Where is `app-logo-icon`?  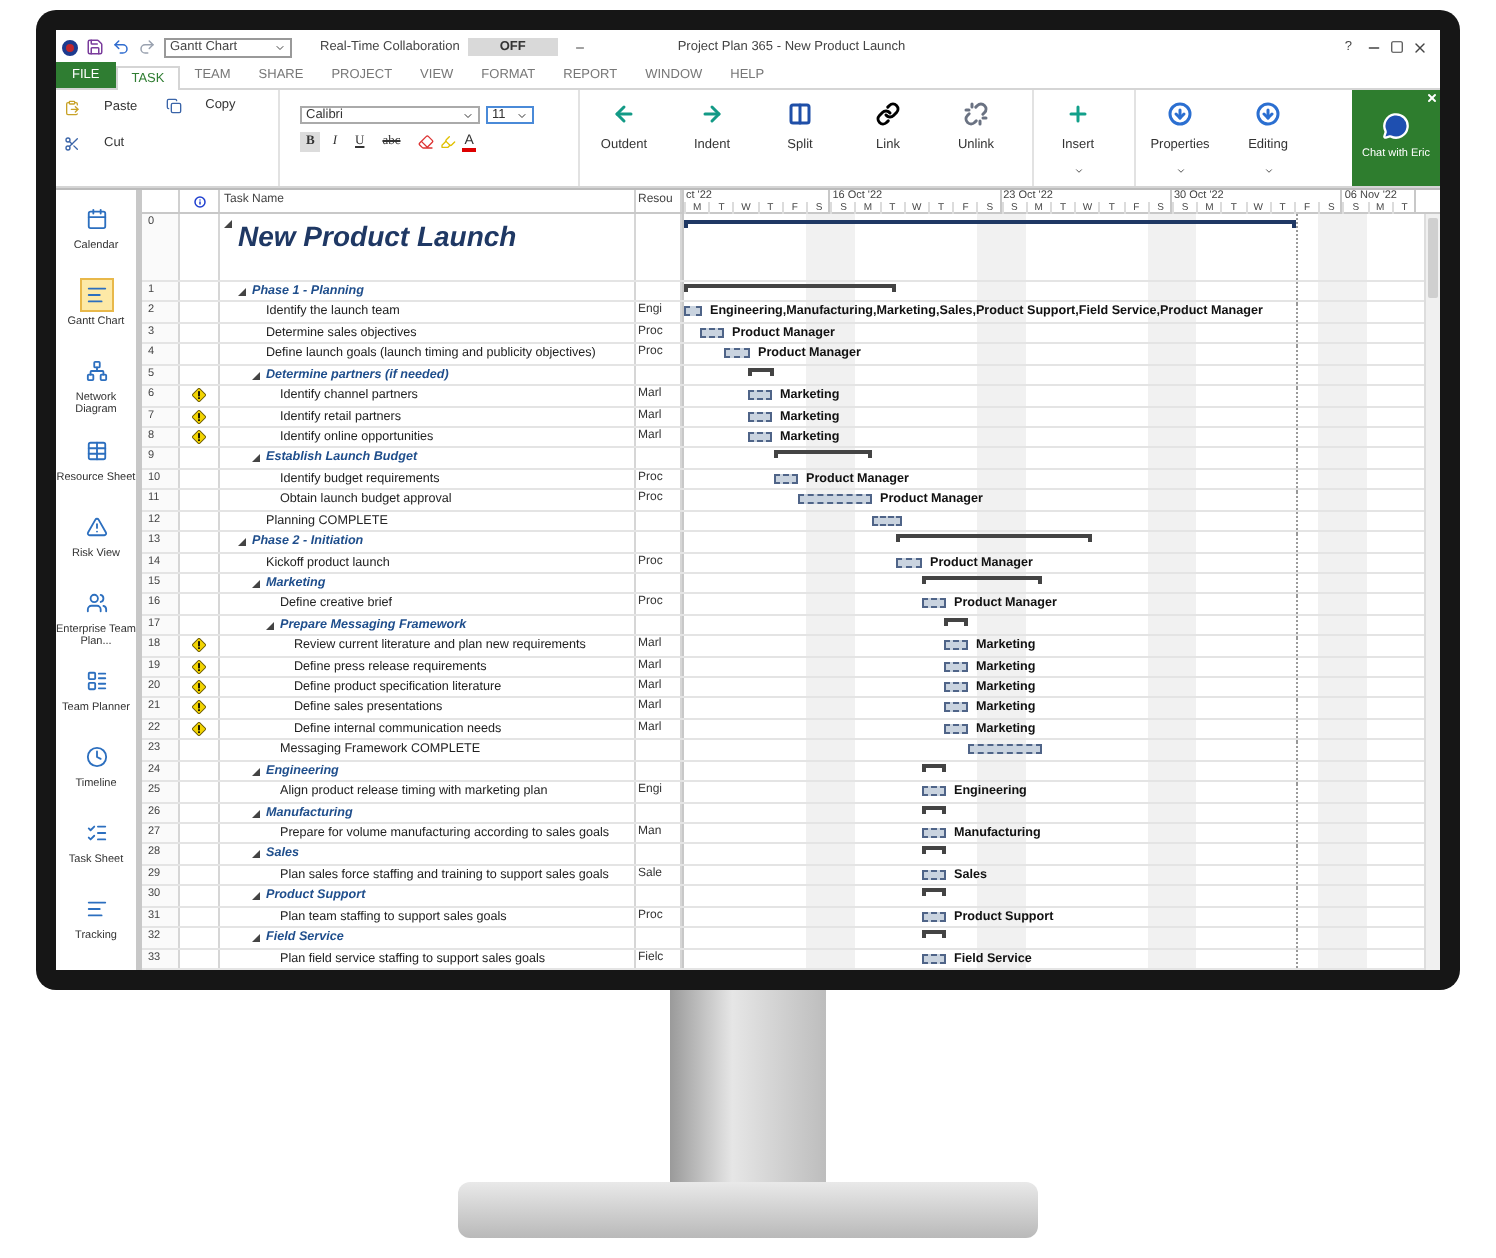 app-logo-icon is located at coordinates (70, 47).